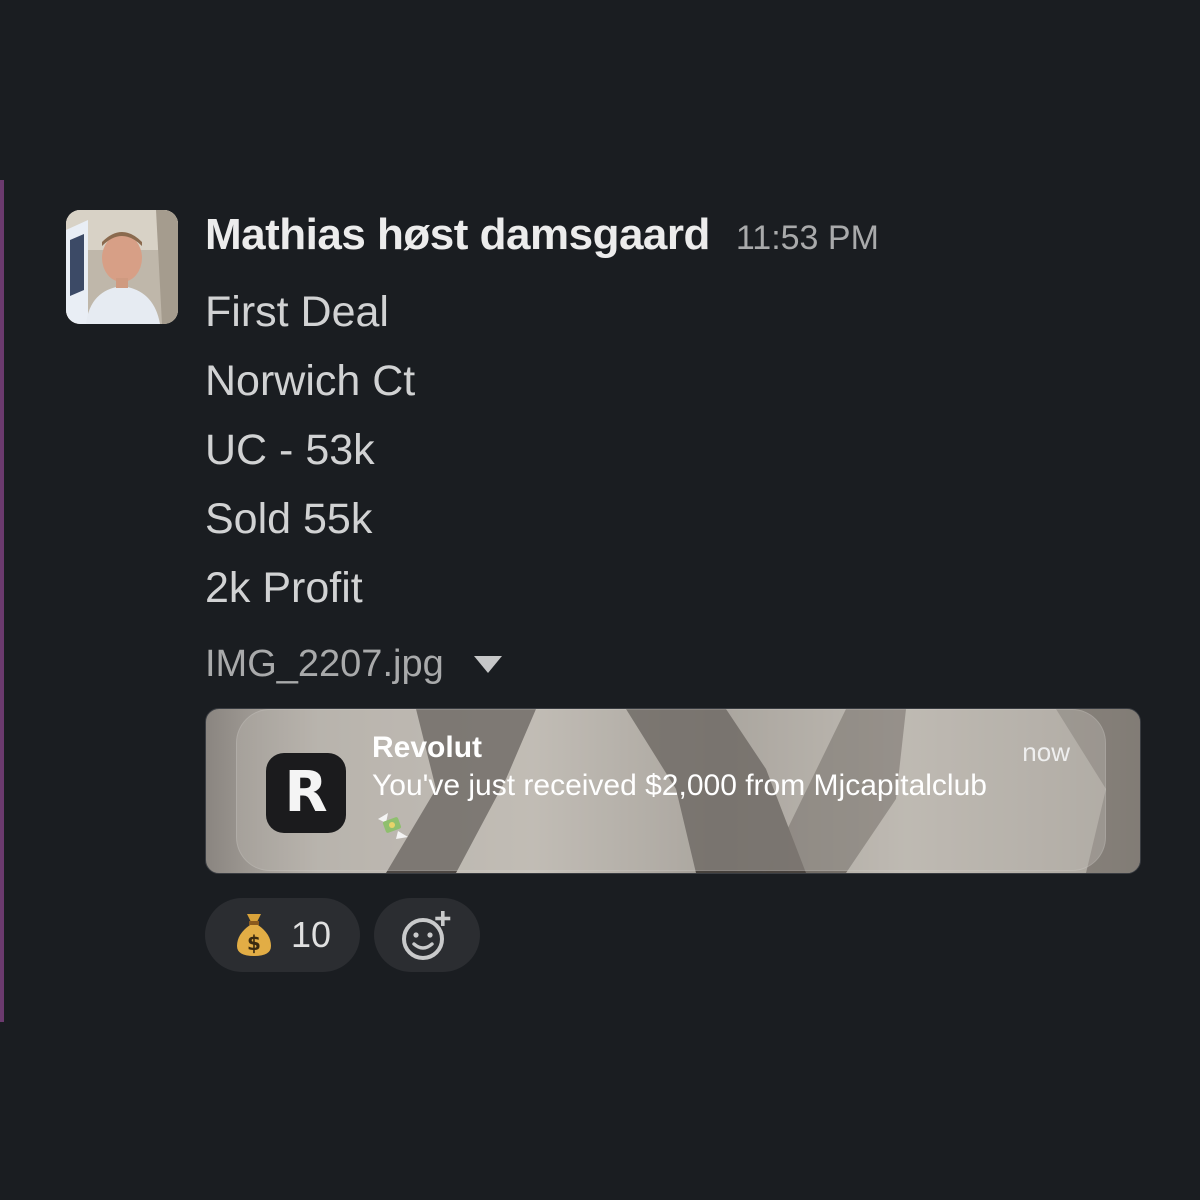 This screenshot has height=1200, width=1200. What do you see at coordinates (290, 450) in the screenshot?
I see `message-line: UC - 53k` at bounding box center [290, 450].